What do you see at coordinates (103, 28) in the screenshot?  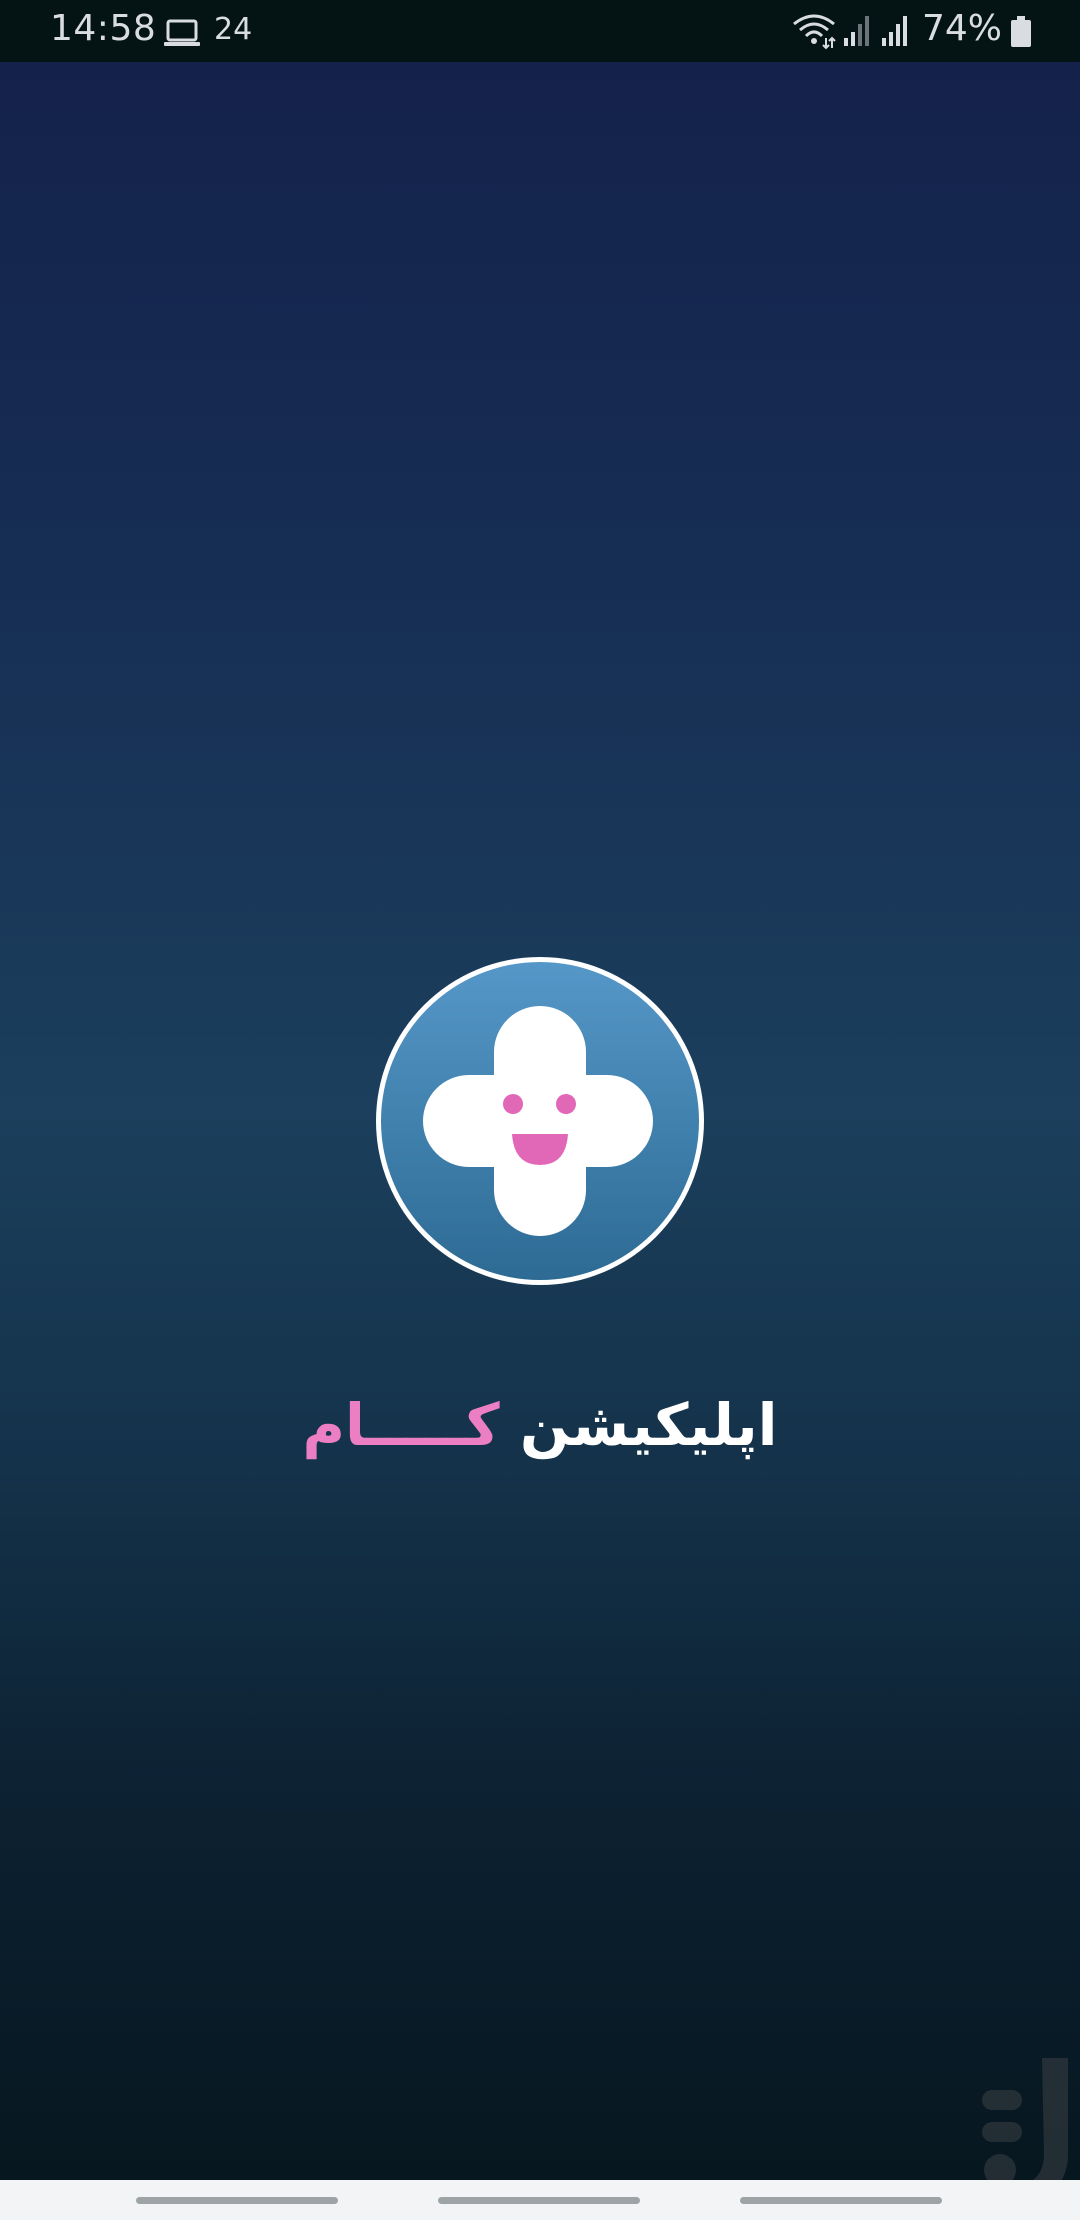 I see `status-time: 14:58` at bounding box center [103, 28].